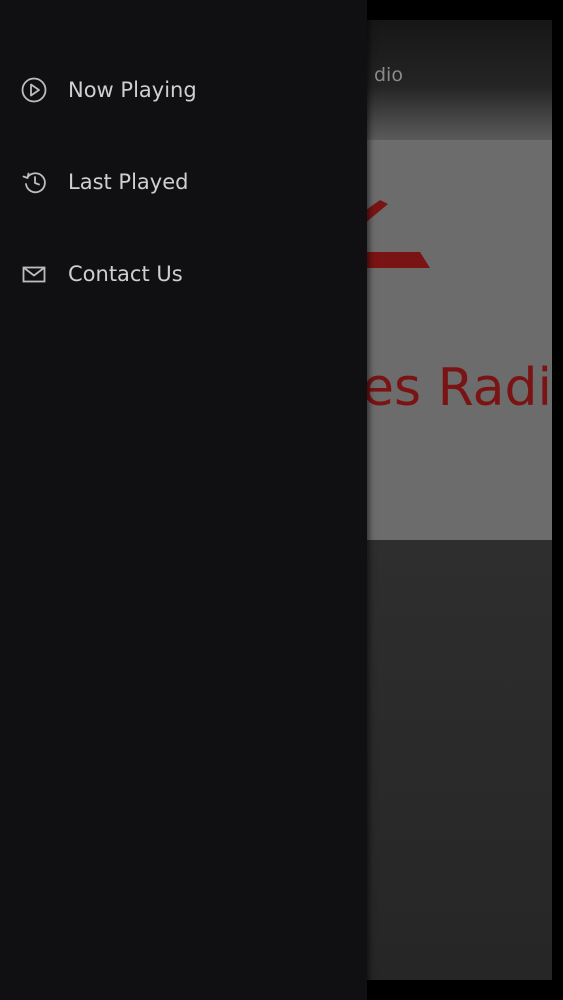 The width and height of the screenshot is (563, 1000). I want to click on nav-label-contact-us: Contact Us, so click(125, 274).